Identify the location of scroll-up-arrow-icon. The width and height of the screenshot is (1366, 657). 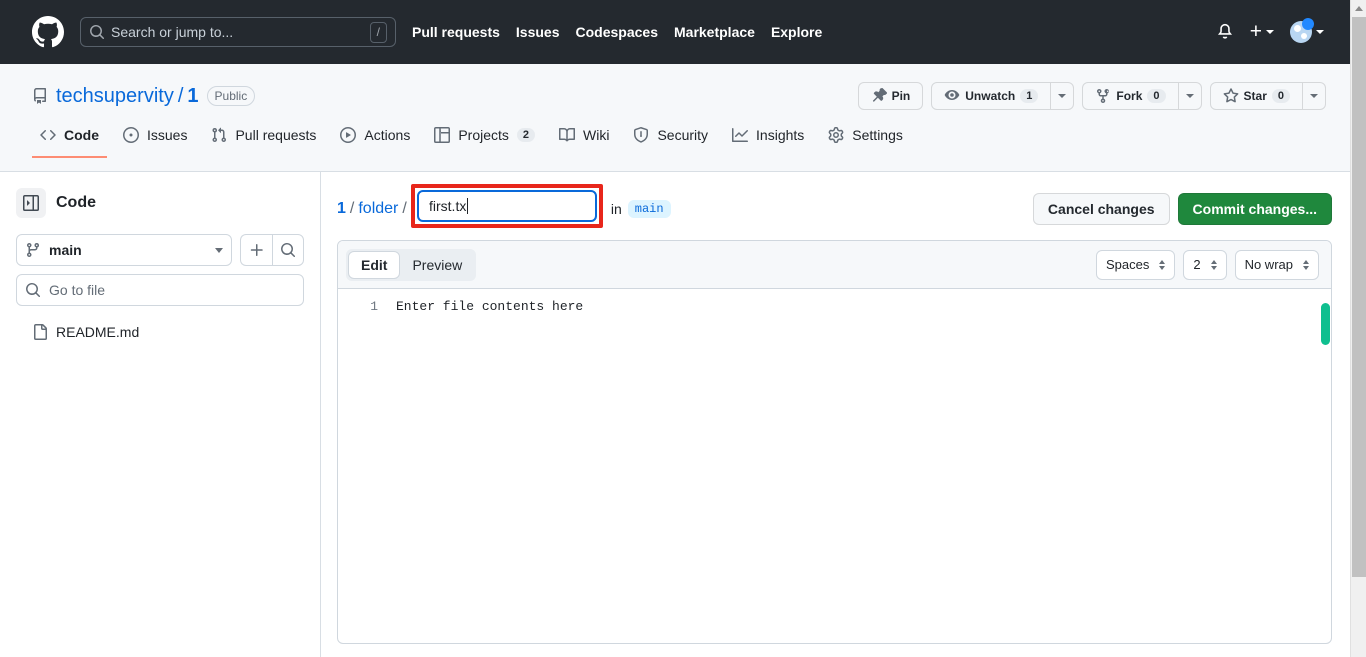
(1358, 8).